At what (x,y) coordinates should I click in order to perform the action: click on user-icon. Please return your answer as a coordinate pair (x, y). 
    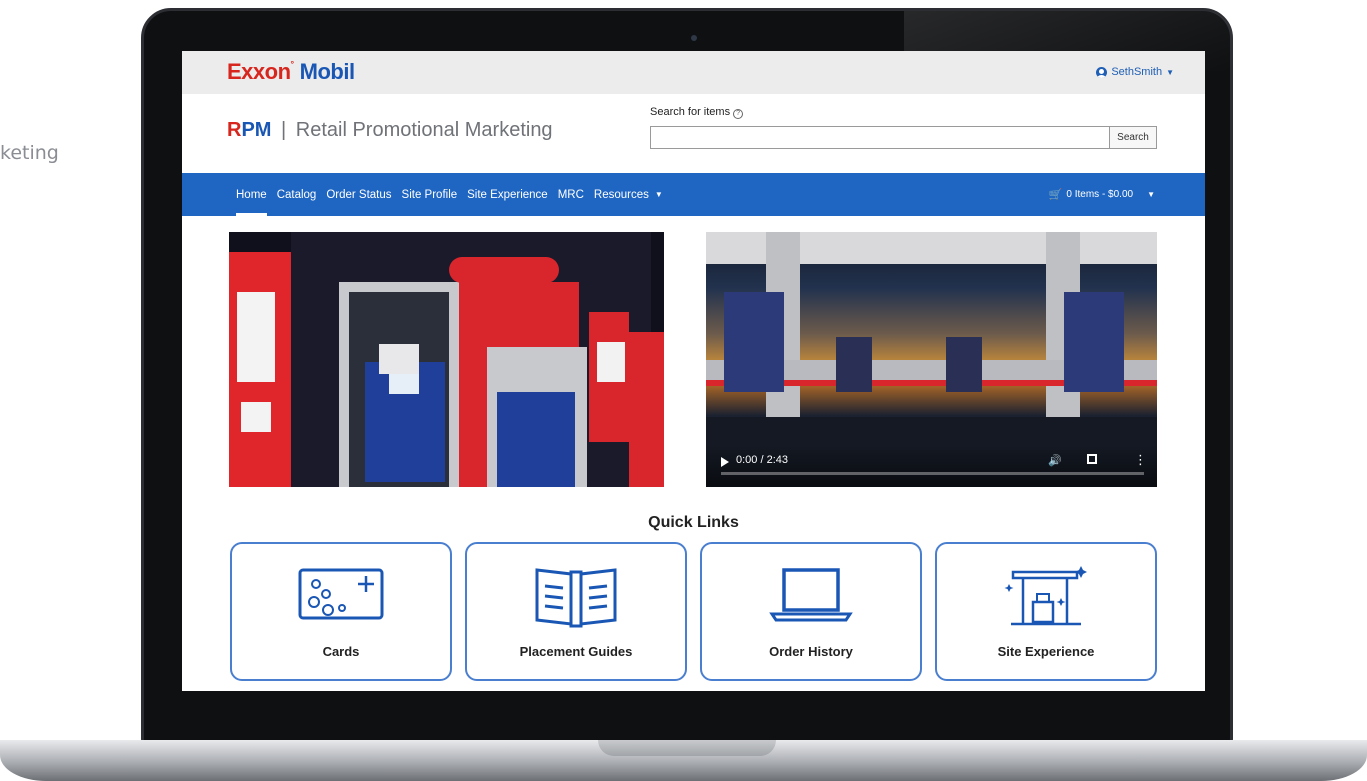
    Looking at the image, I should click on (1102, 72).